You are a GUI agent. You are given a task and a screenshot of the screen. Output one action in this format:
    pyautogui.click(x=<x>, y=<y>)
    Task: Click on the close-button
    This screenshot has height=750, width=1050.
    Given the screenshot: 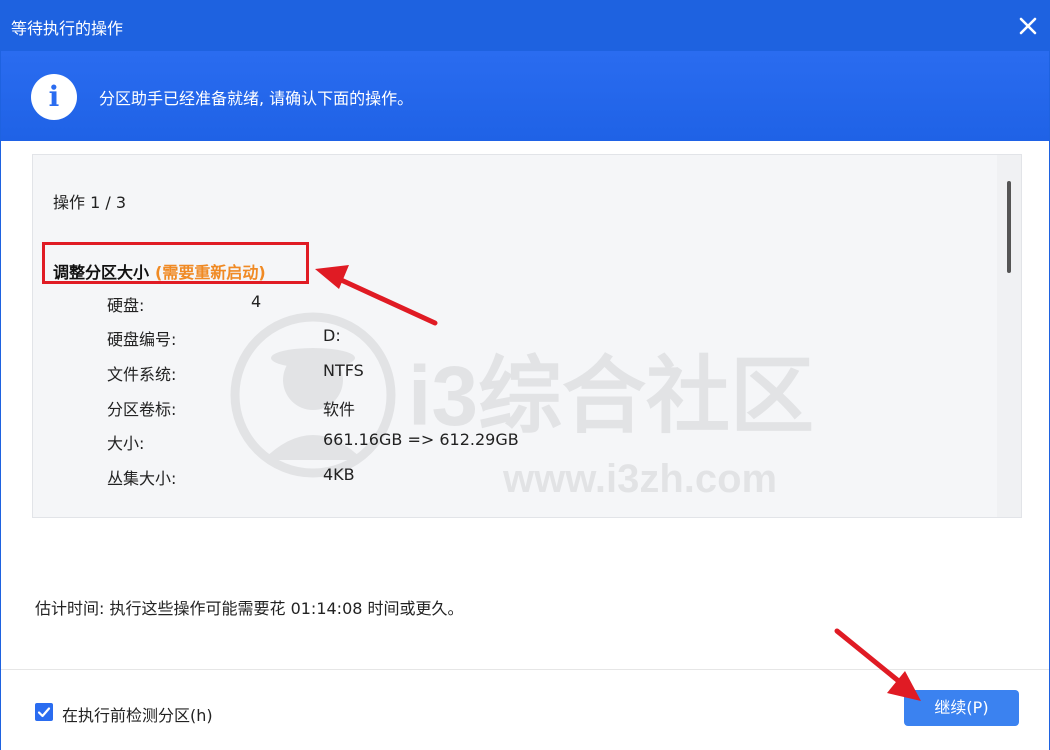 What is the action you would take?
    pyautogui.click(x=1028, y=26)
    